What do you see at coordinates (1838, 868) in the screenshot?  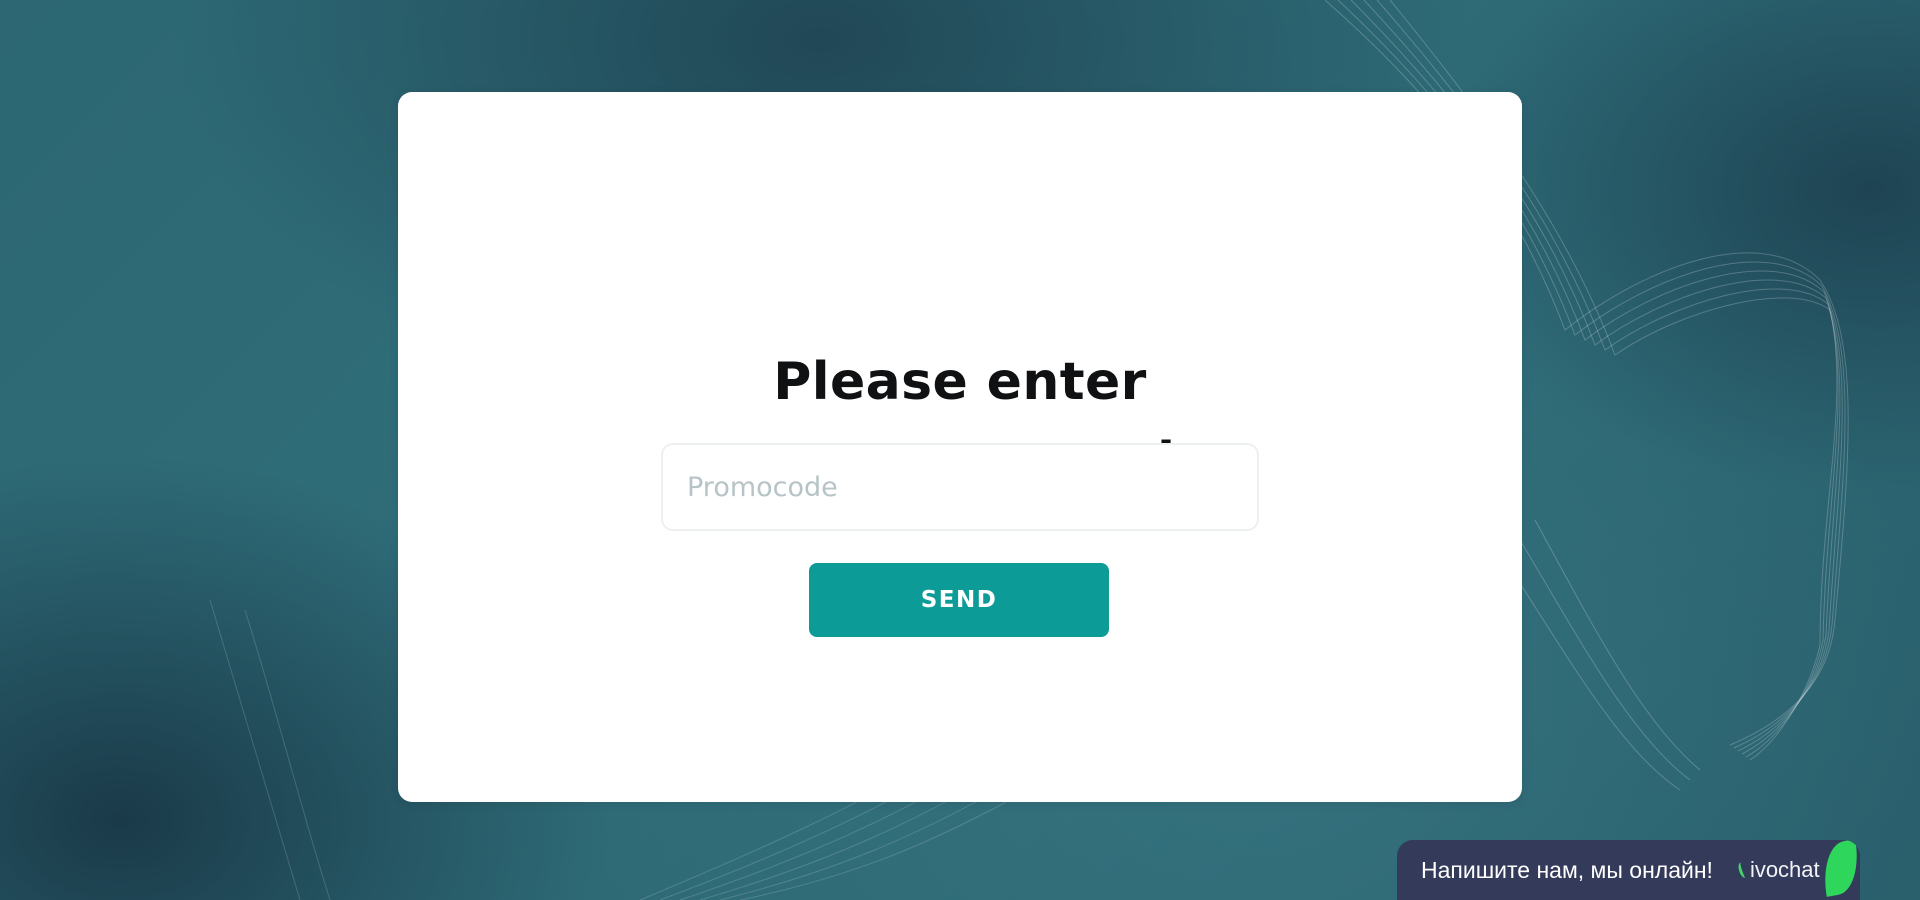 I see `leaf-icon` at bounding box center [1838, 868].